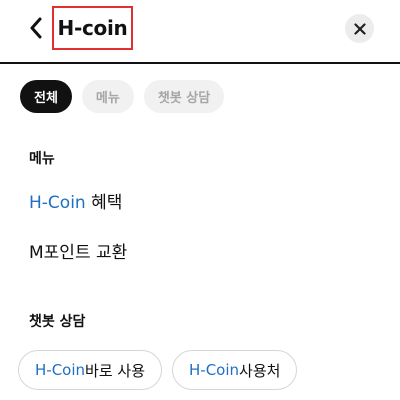 Image resolution: width=400 pixels, height=400 pixels. Describe the element at coordinates (184, 96) in the screenshot. I see `tab-chatbot: 챗봇 상담` at that location.